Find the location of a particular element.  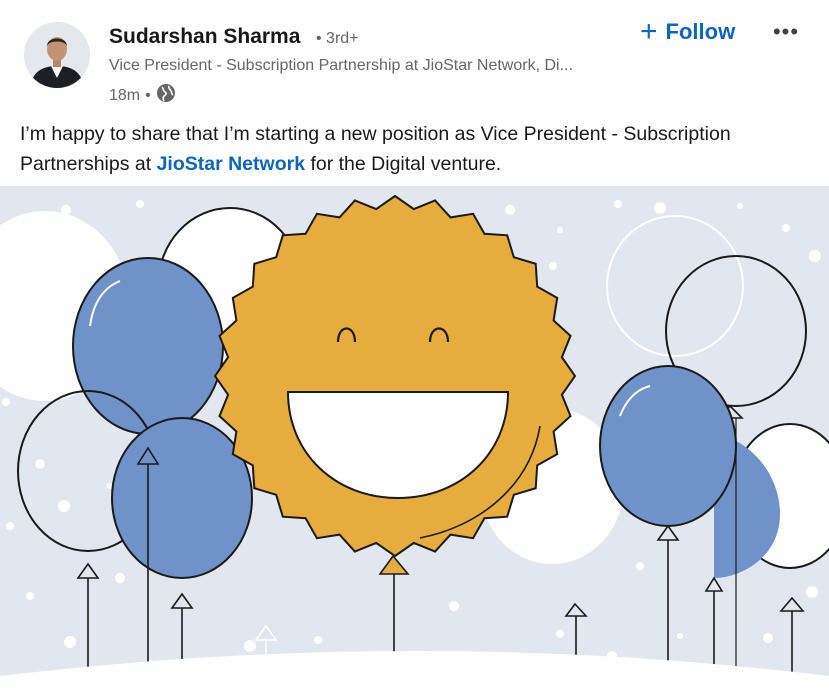

post-meta: 18m • is located at coordinates (142, 95).